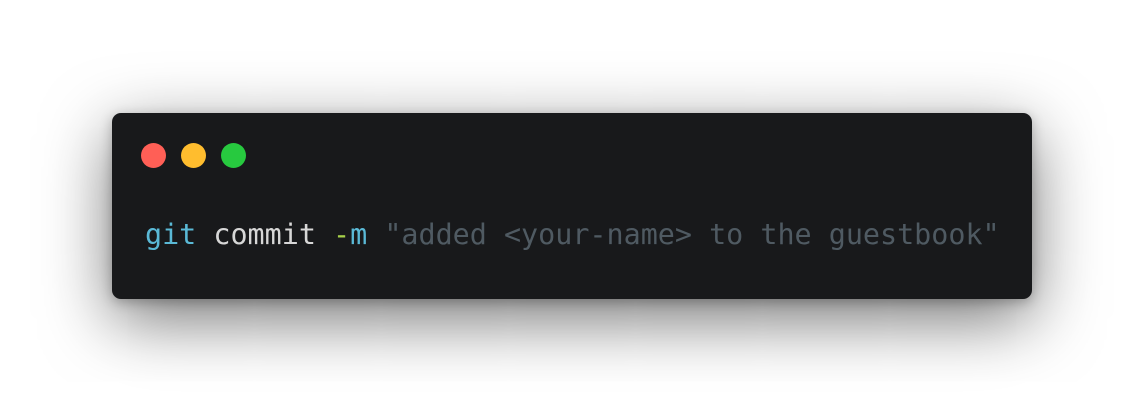 This screenshot has width=1144, height=410. I want to click on zoom-button-icon, so click(233, 155).